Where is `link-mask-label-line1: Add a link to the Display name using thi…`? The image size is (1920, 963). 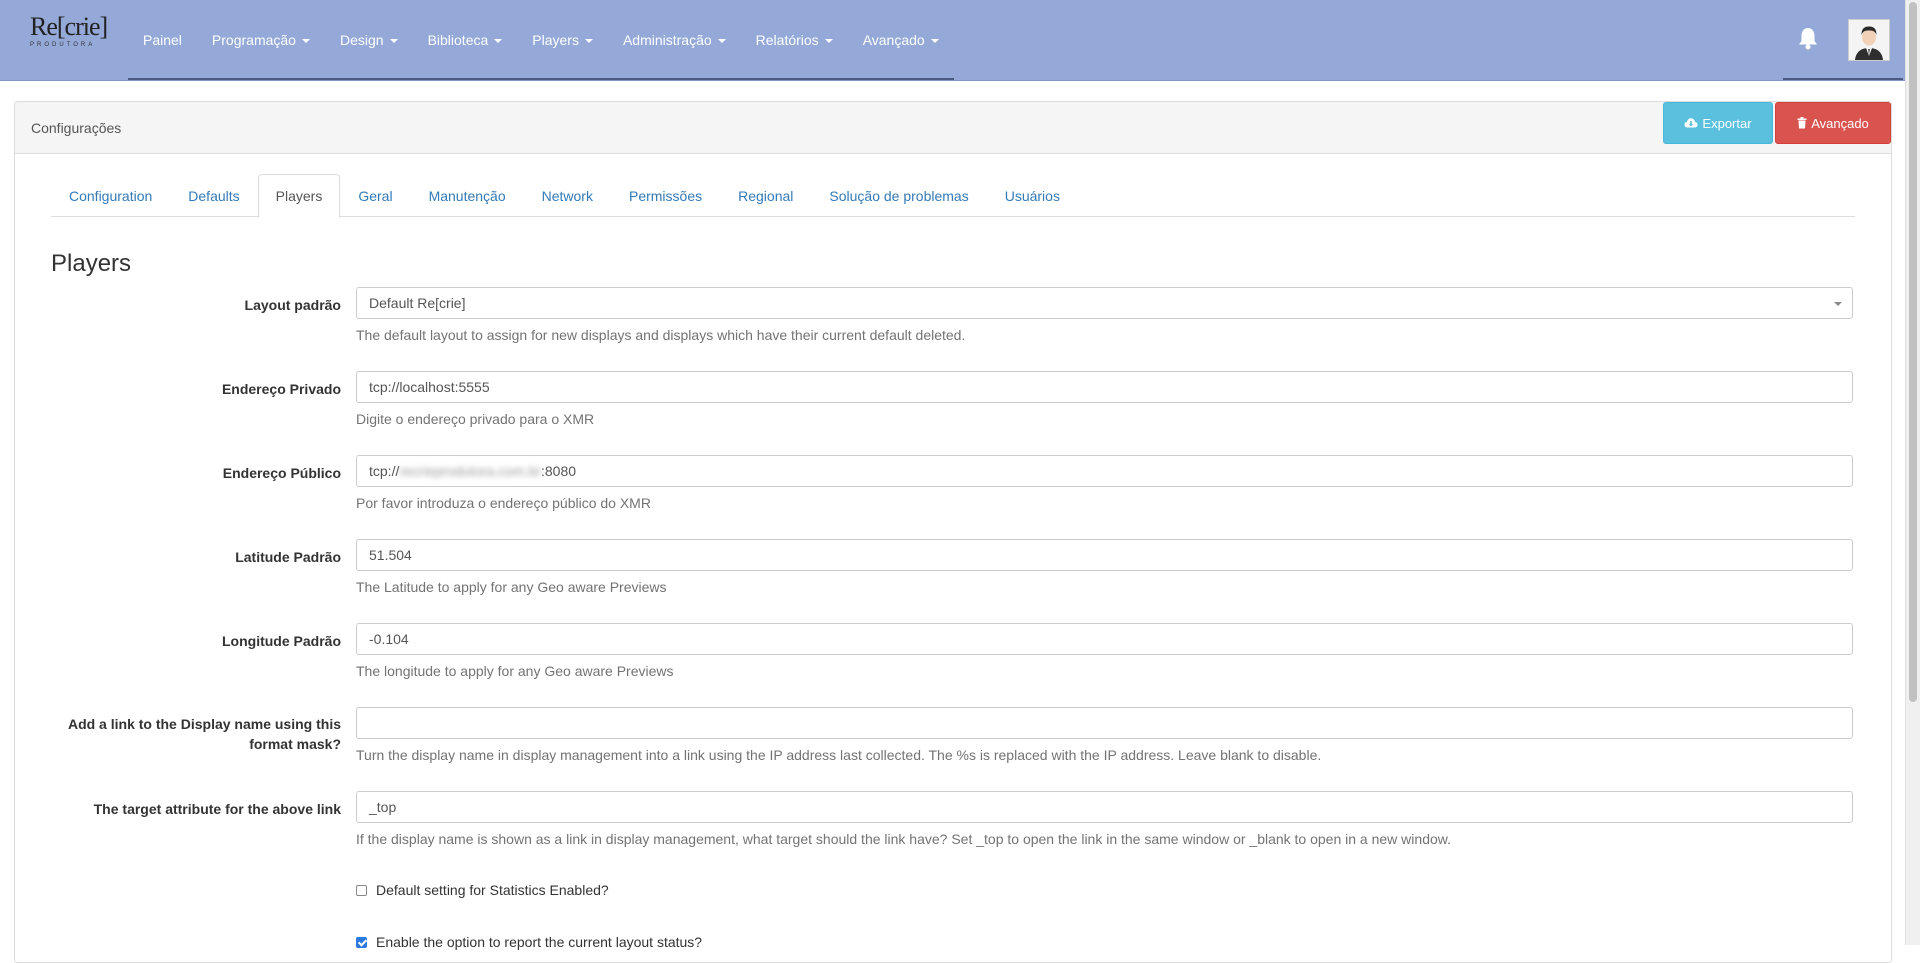 link-mask-label-line1: Add a link to the Display name using thi… is located at coordinates (204, 724).